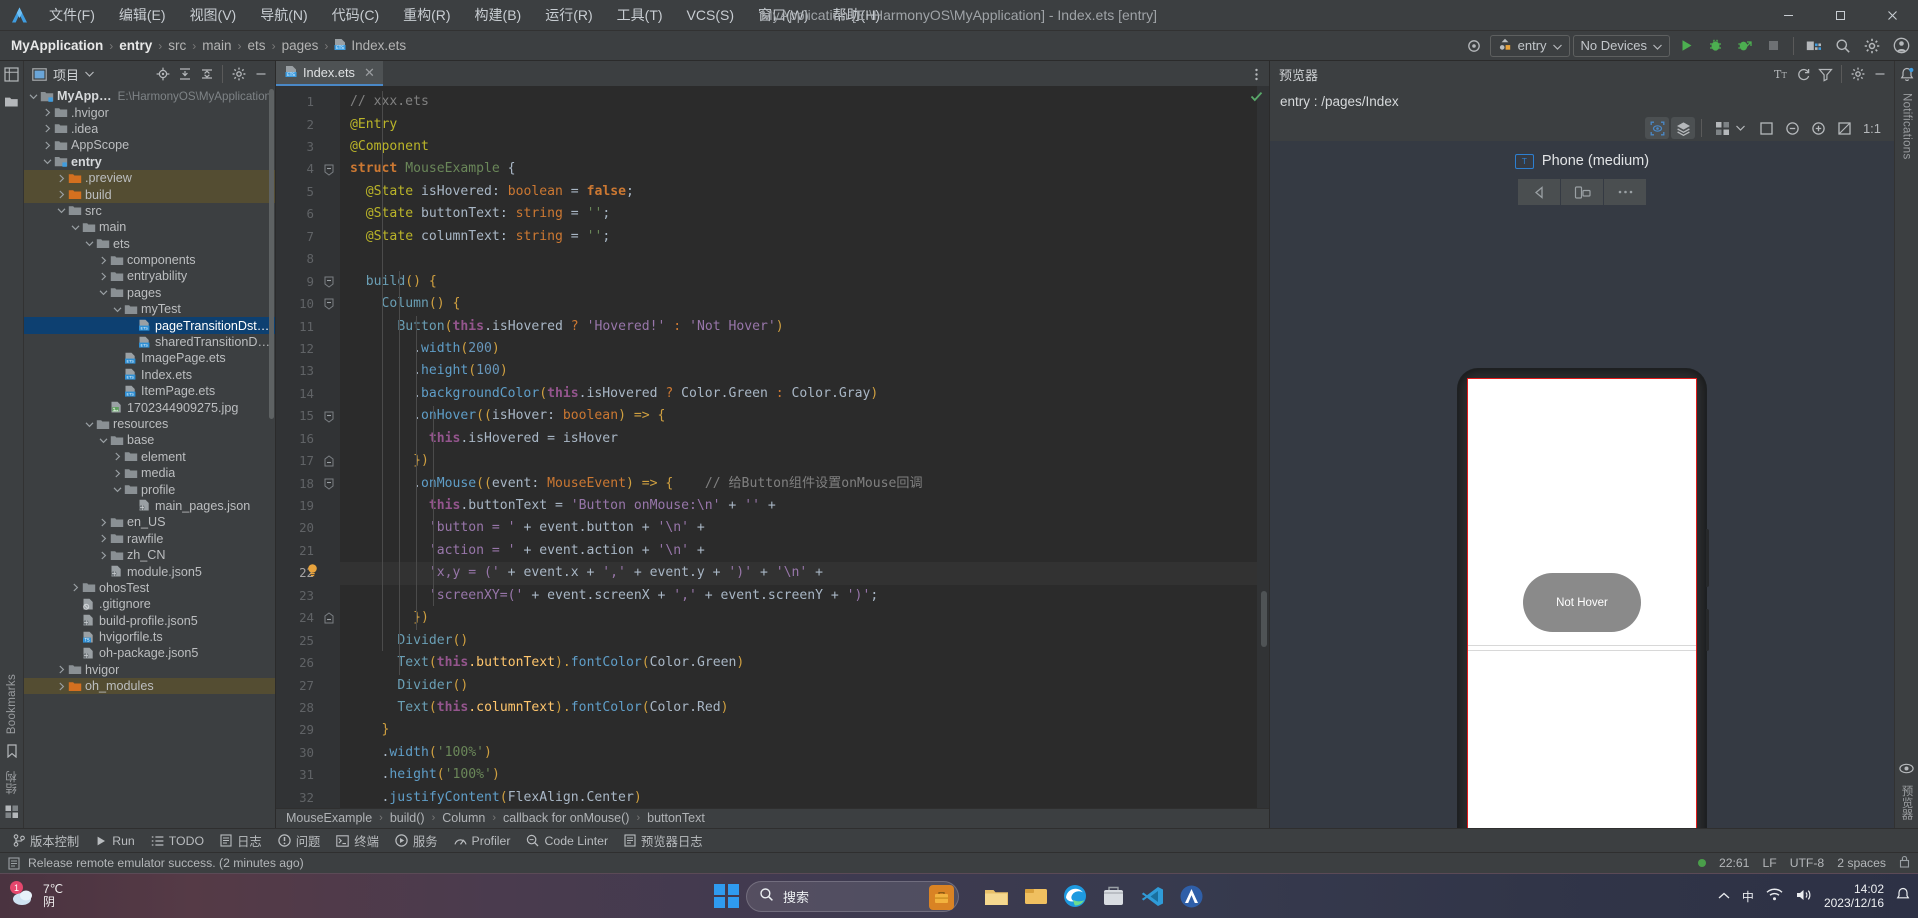  What do you see at coordinates (142, 15) in the screenshot?
I see `menu-edit: 编辑(E)` at bounding box center [142, 15].